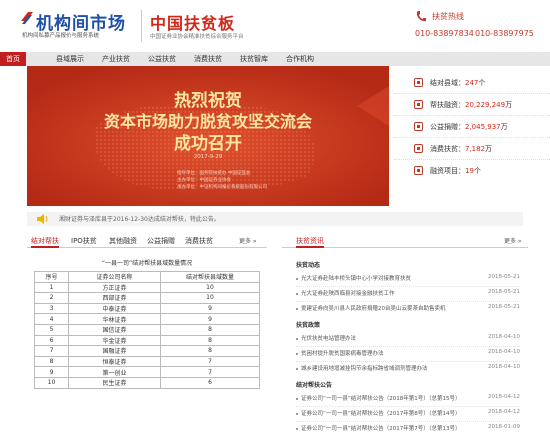  I want to click on tab-consumption: 消费扶贫, so click(199, 241).